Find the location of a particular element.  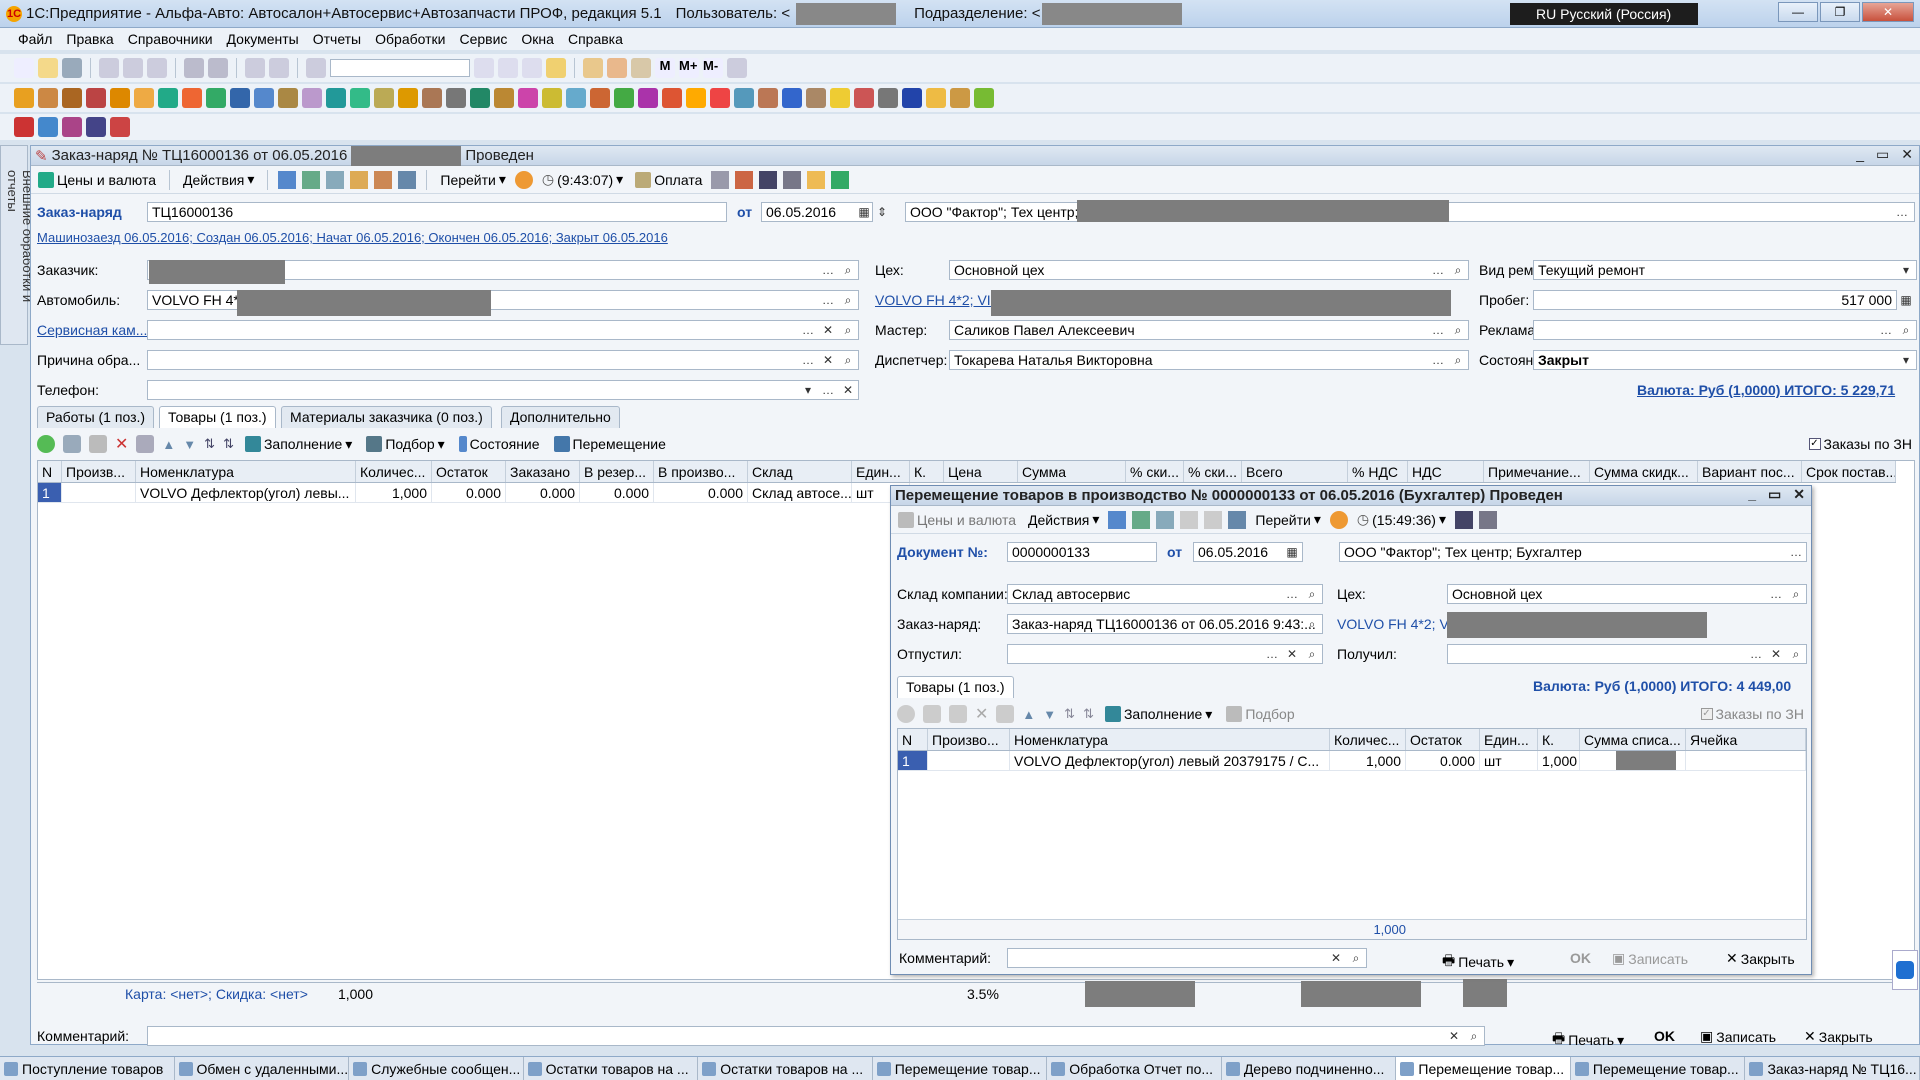

shop-field: Основной цех is located at coordinates (1209, 270).